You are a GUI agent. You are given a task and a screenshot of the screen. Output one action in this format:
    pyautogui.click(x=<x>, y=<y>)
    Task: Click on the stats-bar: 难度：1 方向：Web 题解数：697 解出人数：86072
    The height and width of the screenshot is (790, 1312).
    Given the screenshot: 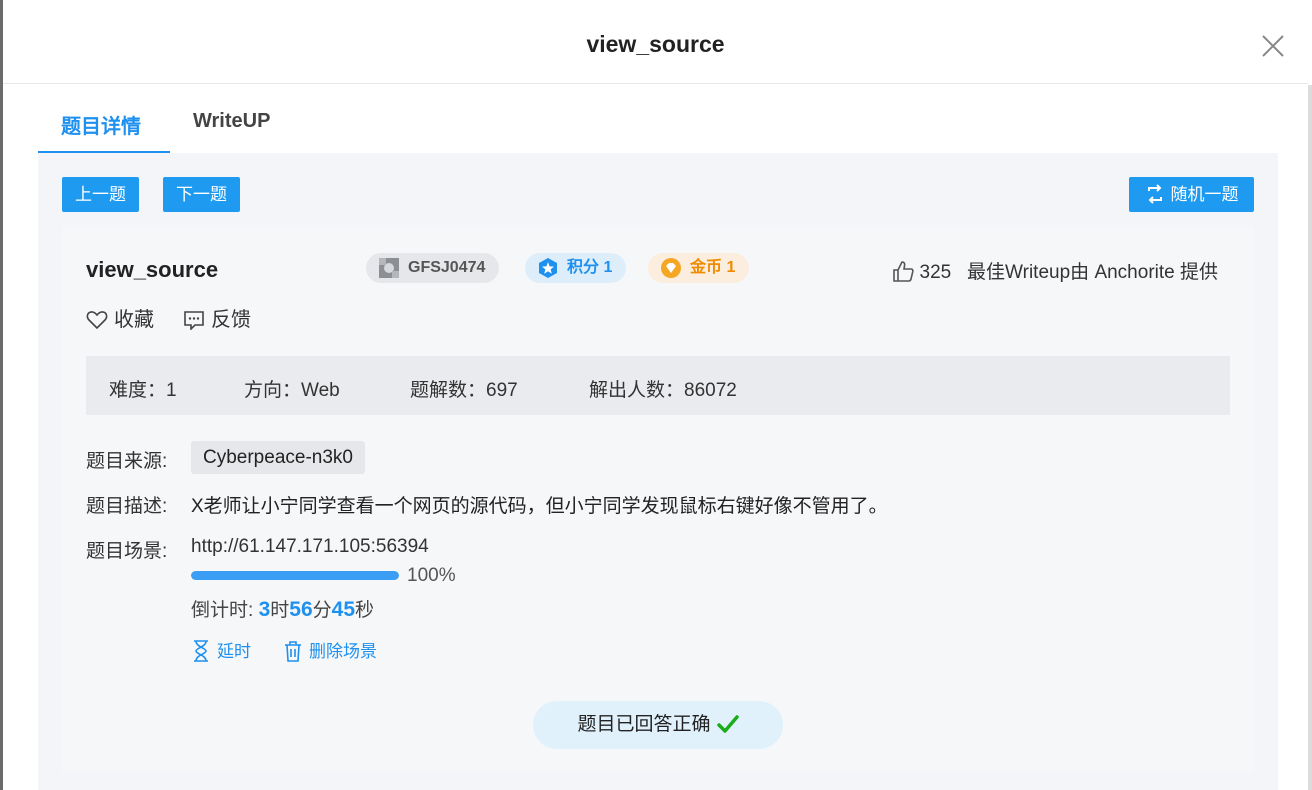 What is the action you would take?
    pyautogui.click(x=658, y=385)
    